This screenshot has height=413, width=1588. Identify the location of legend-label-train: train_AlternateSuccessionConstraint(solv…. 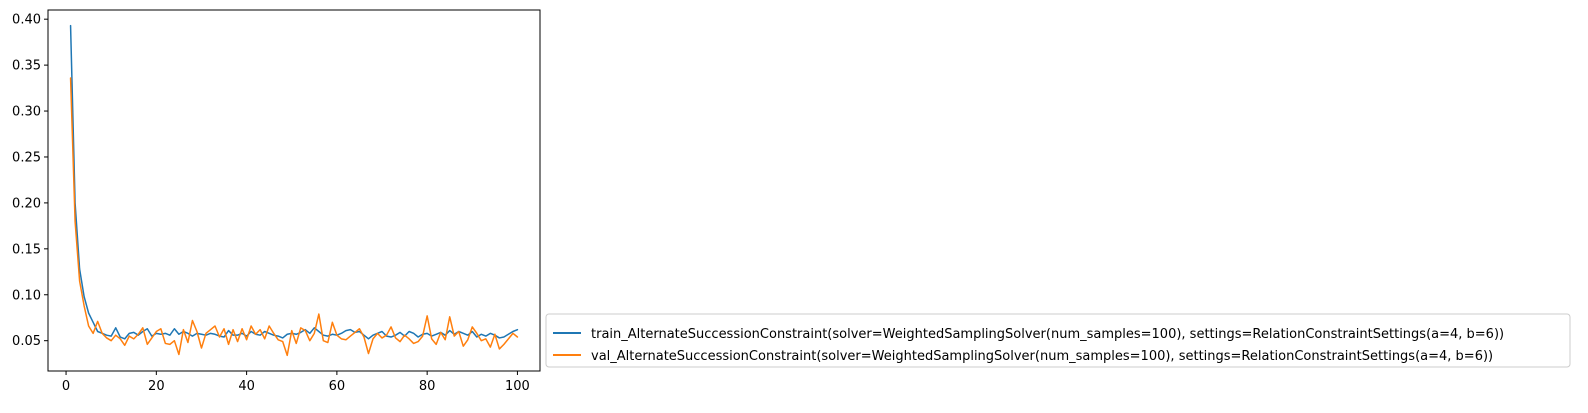
(1047, 334).